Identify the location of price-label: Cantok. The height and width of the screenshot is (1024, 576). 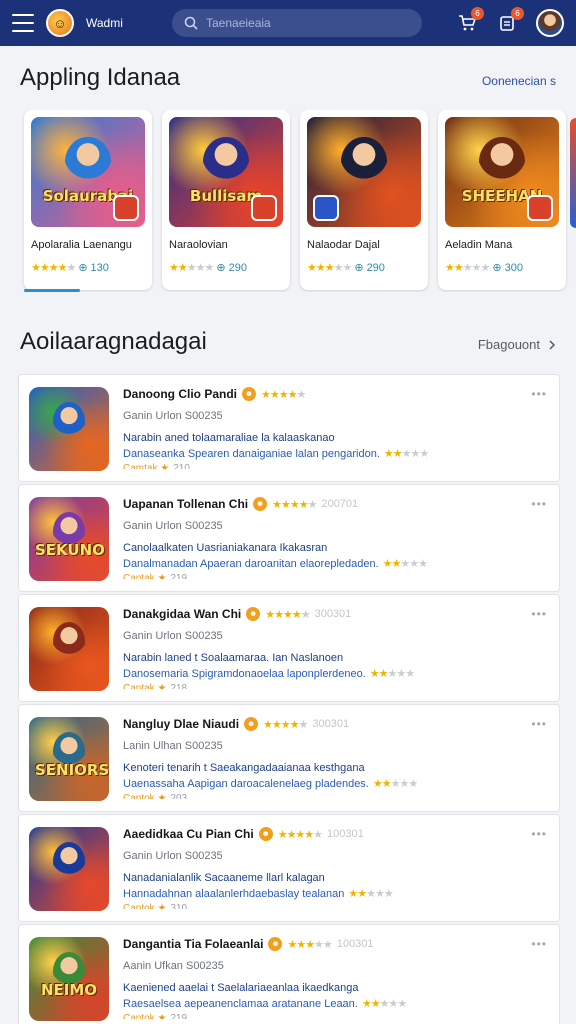
(139, 796).